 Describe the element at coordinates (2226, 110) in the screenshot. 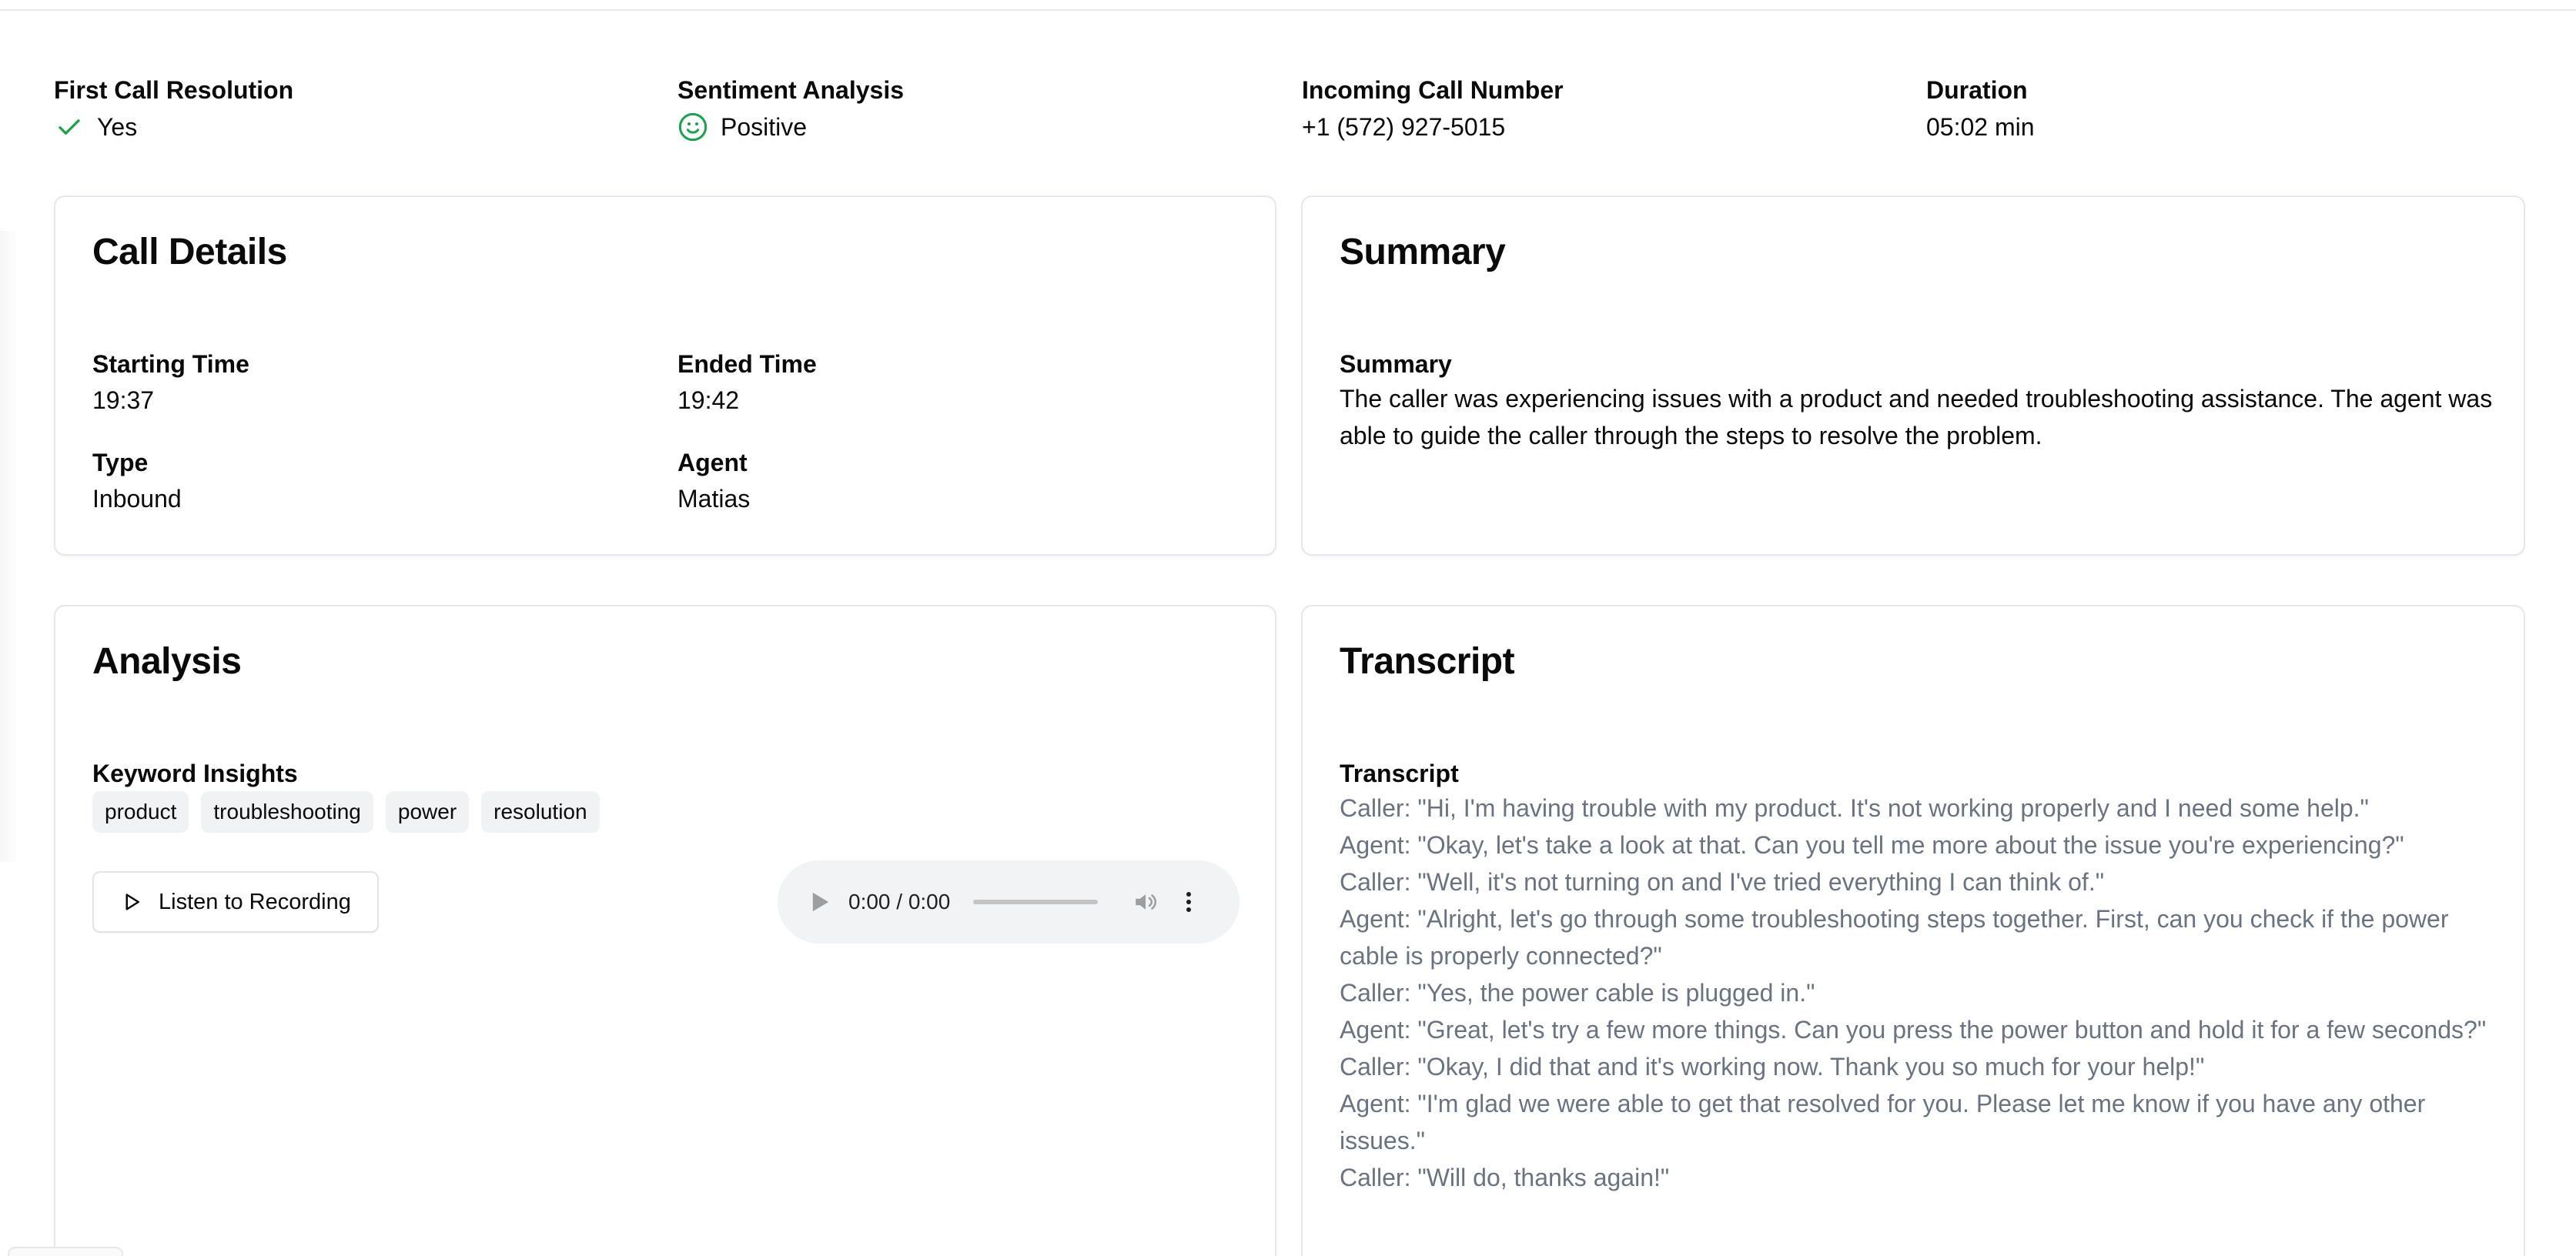

I see `stat-duration: Duration 05:02 min` at that location.